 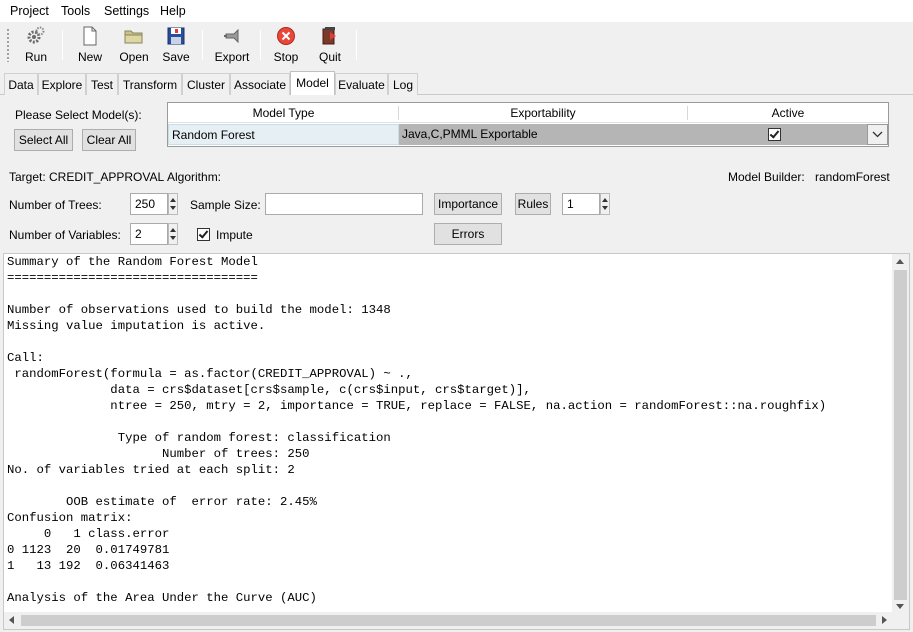 What do you see at coordinates (900, 606) in the screenshot?
I see `scroll-down-icon` at bounding box center [900, 606].